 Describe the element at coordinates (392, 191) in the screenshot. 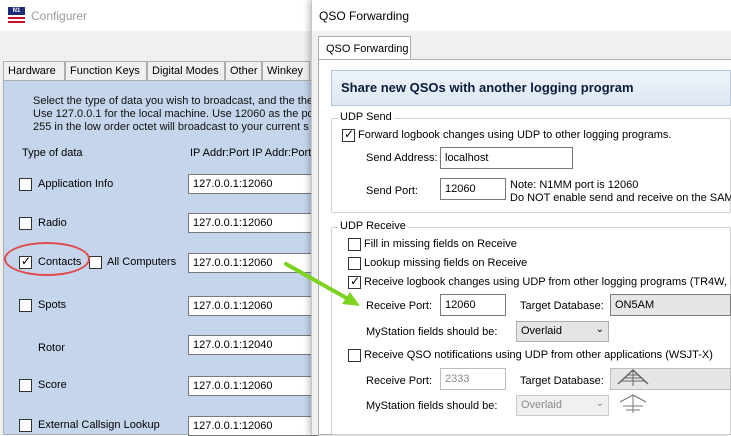

I see `label-send-port: Send Port:` at that location.